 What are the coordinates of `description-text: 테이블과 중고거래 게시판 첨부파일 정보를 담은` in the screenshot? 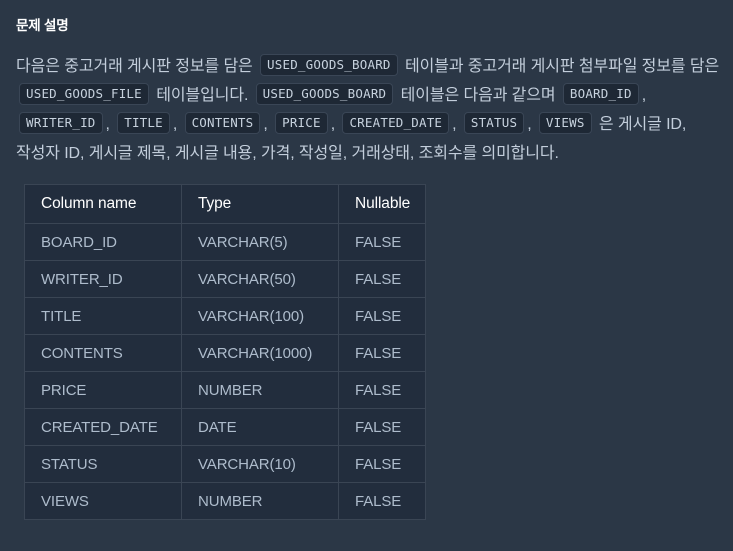 It's located at (562, 66).